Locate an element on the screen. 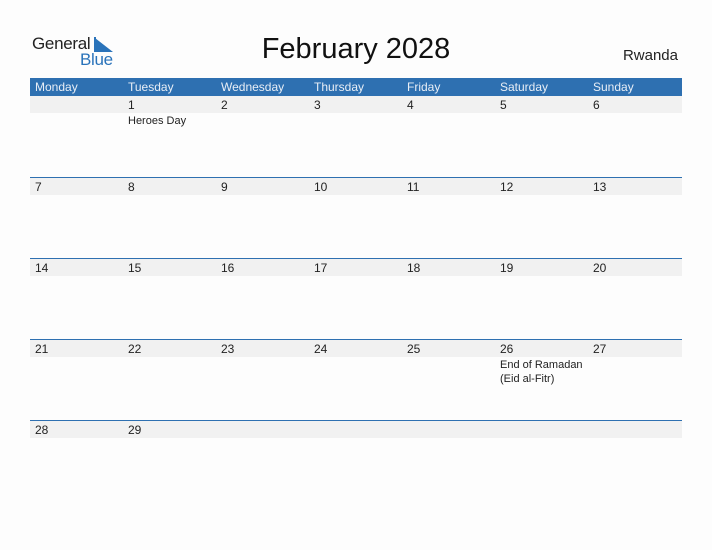 This screenshot has width=712, height=550. country-label: Rwanda is located at coordinates (650, 55).